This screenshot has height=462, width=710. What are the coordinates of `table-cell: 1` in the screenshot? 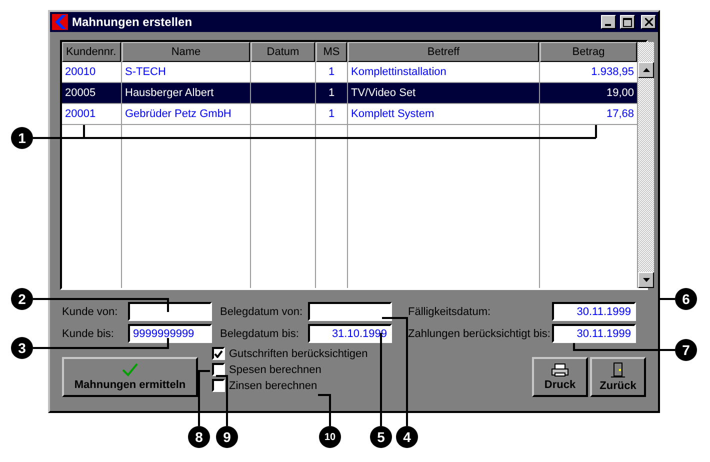 It's located at (331, 93).